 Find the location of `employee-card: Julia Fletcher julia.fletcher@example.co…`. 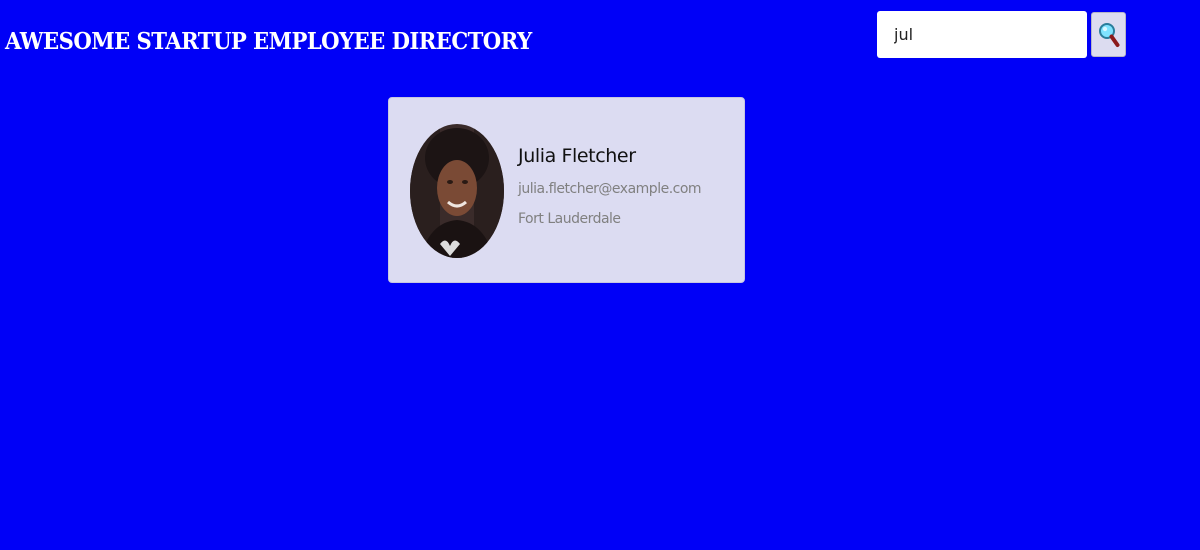

employee-card: Julia Fletcher julia.fletcher@example.co… is located at coordinates (566, 190).